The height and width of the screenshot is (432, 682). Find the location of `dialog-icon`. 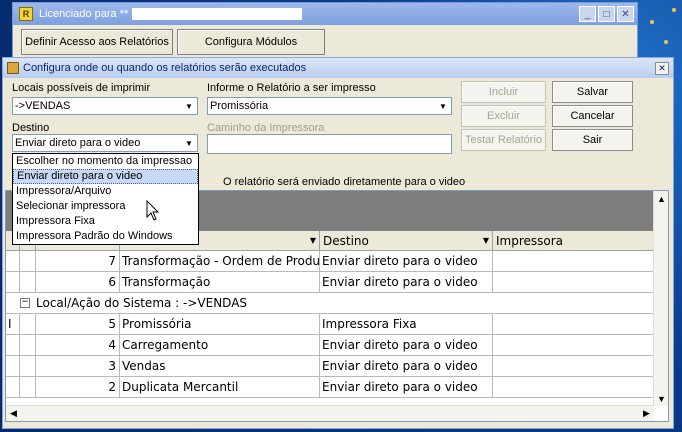

dialog-icon is located at coordinates (13, 68).